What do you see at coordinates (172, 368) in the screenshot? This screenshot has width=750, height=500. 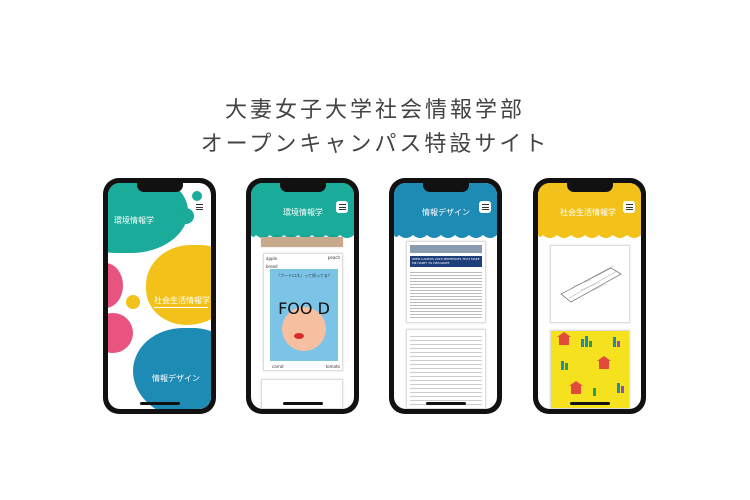 I see `blue-splash` at bounding box center [172, 368].